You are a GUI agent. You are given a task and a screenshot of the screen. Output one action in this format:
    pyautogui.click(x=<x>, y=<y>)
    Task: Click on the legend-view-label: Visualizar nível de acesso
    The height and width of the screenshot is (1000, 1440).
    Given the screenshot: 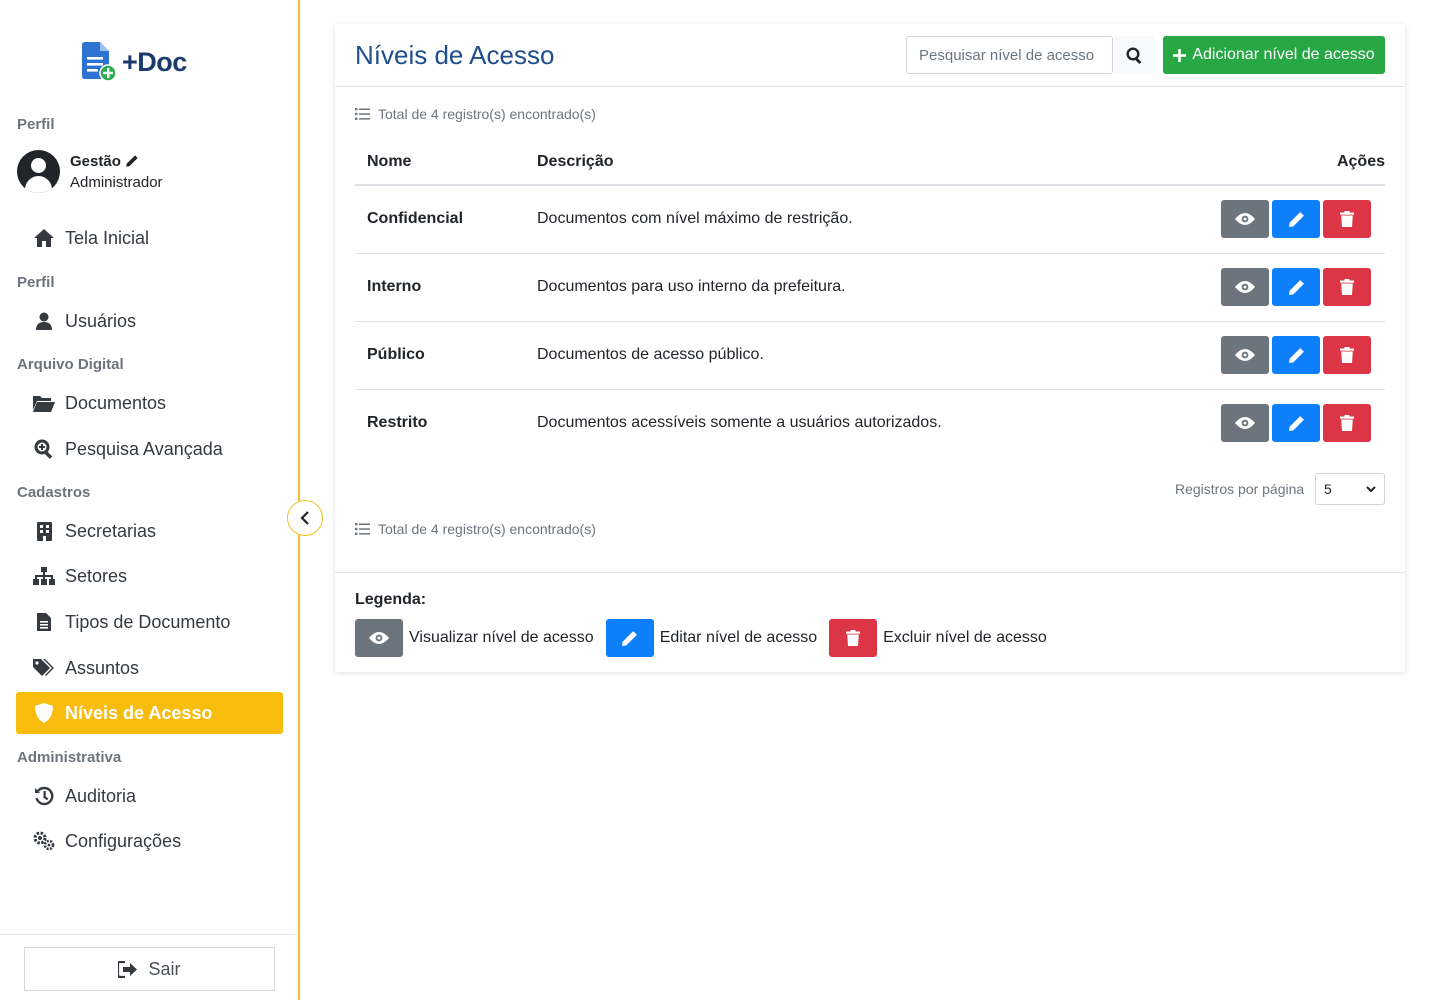 What is the action you would take?
    pyautogui.click(x=501, y=637)
    